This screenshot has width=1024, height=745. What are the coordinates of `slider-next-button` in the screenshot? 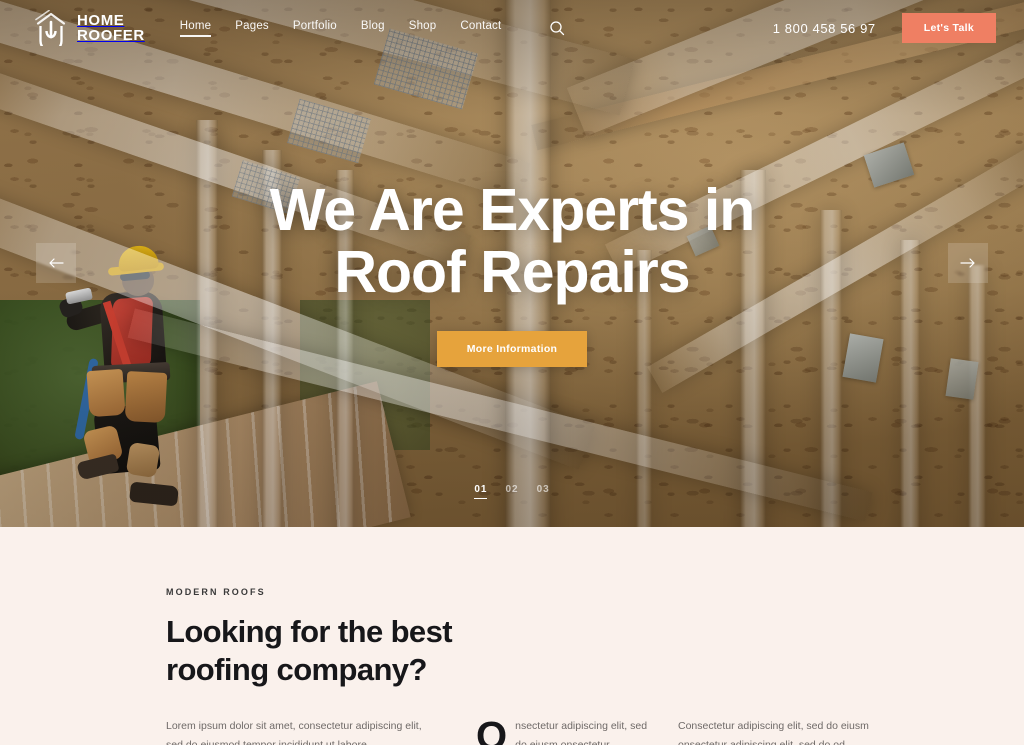 It's located at (968, 263).